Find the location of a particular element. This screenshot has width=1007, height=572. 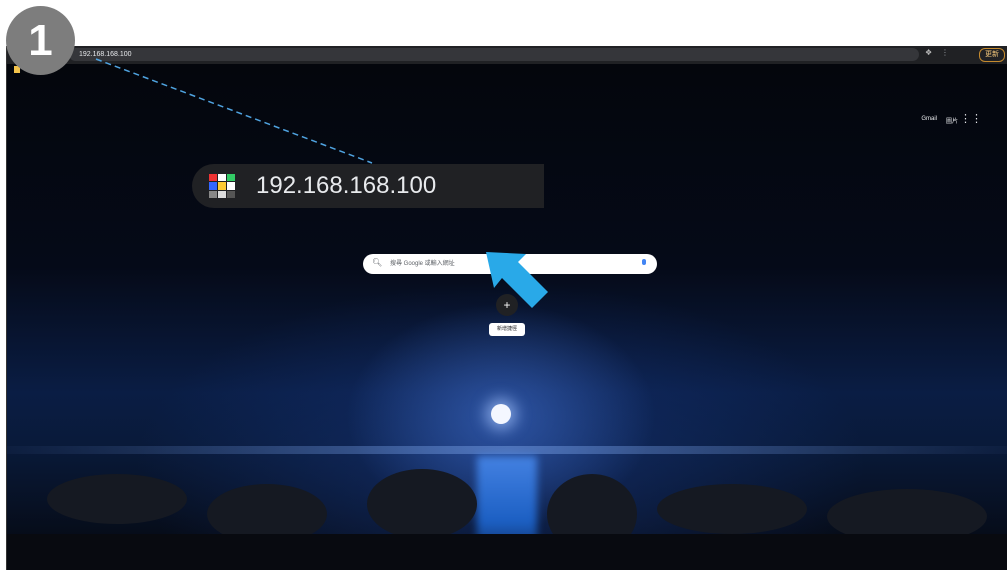

search-input: 🔍︎ 搜尋 Google 或輸入網址 is located at coordinates (510, 264).